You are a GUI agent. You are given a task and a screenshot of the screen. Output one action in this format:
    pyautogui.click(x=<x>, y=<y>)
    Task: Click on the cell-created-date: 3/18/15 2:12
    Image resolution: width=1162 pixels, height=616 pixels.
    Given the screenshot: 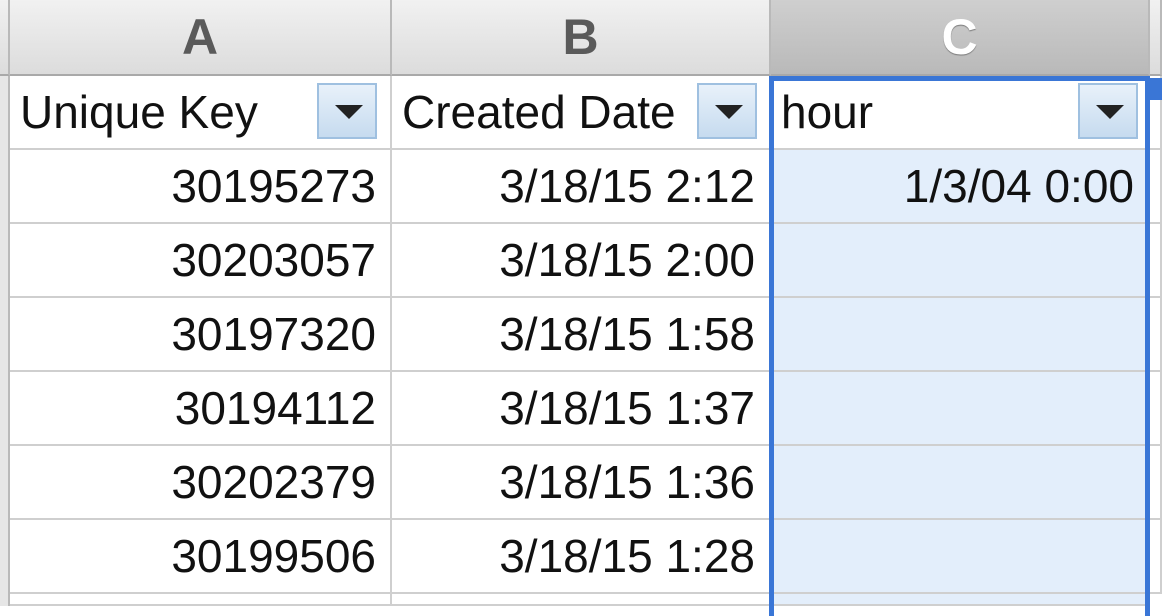 What is the action you would take?
    pyautogui.click(x=581, y=187)
    